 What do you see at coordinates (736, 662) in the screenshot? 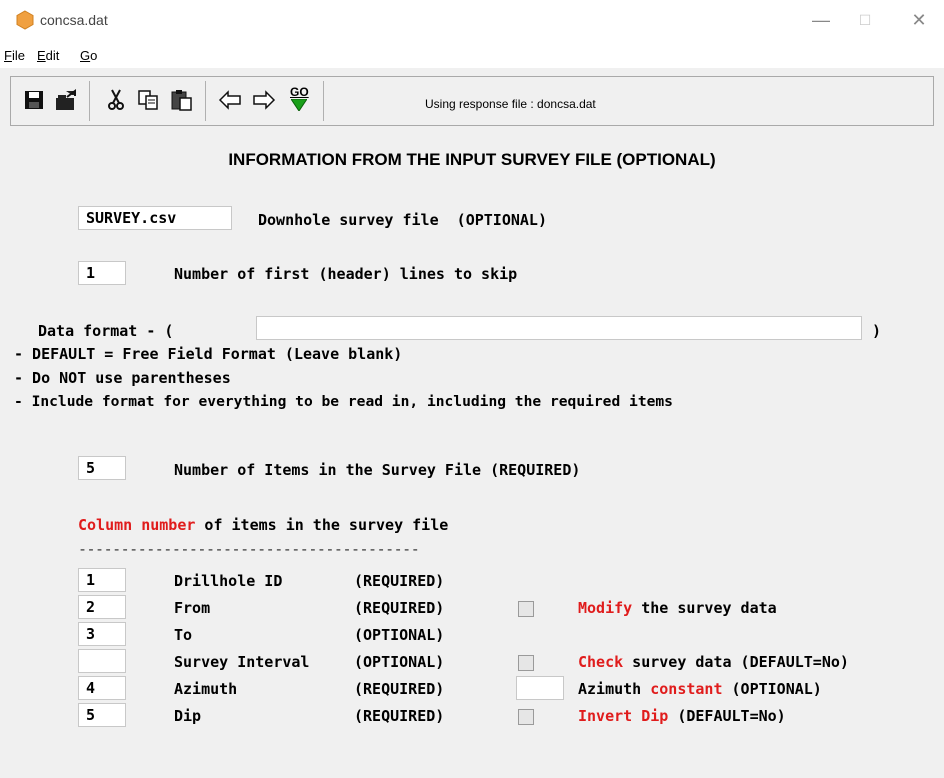
I see `check-survey-label-text: survey data (DEFAULT=No)` at bounding box center [736, 662].